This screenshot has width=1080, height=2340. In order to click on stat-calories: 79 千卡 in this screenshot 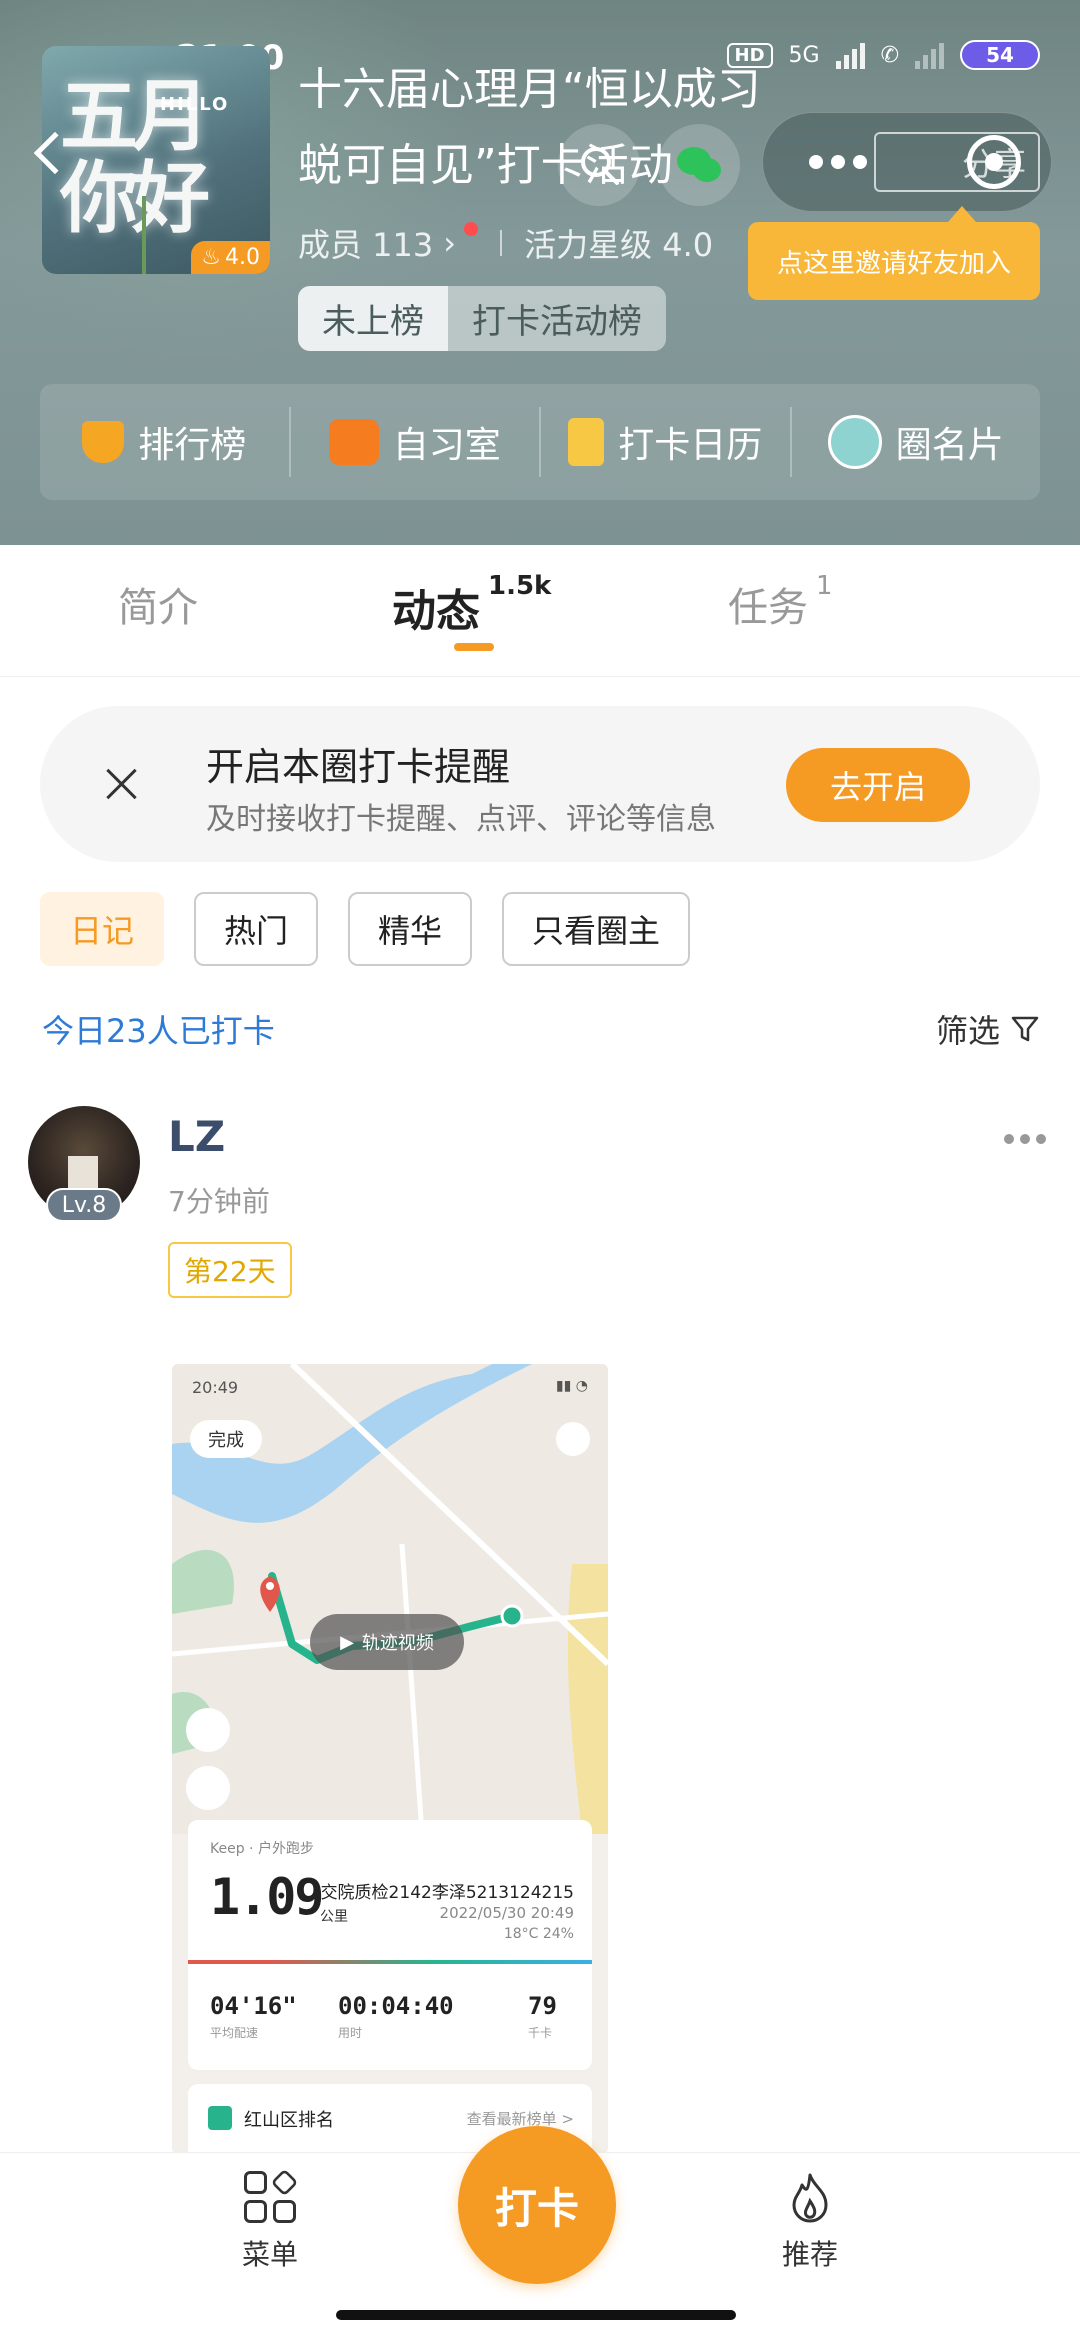, I will do `click(542, 2016)`.